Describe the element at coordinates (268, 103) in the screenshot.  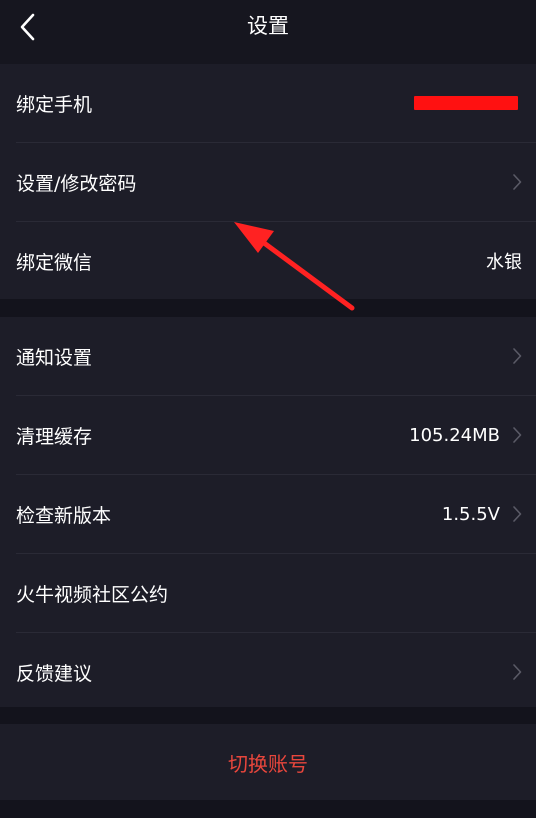
I see `bind-phone-row: 绑定手机` at that location.